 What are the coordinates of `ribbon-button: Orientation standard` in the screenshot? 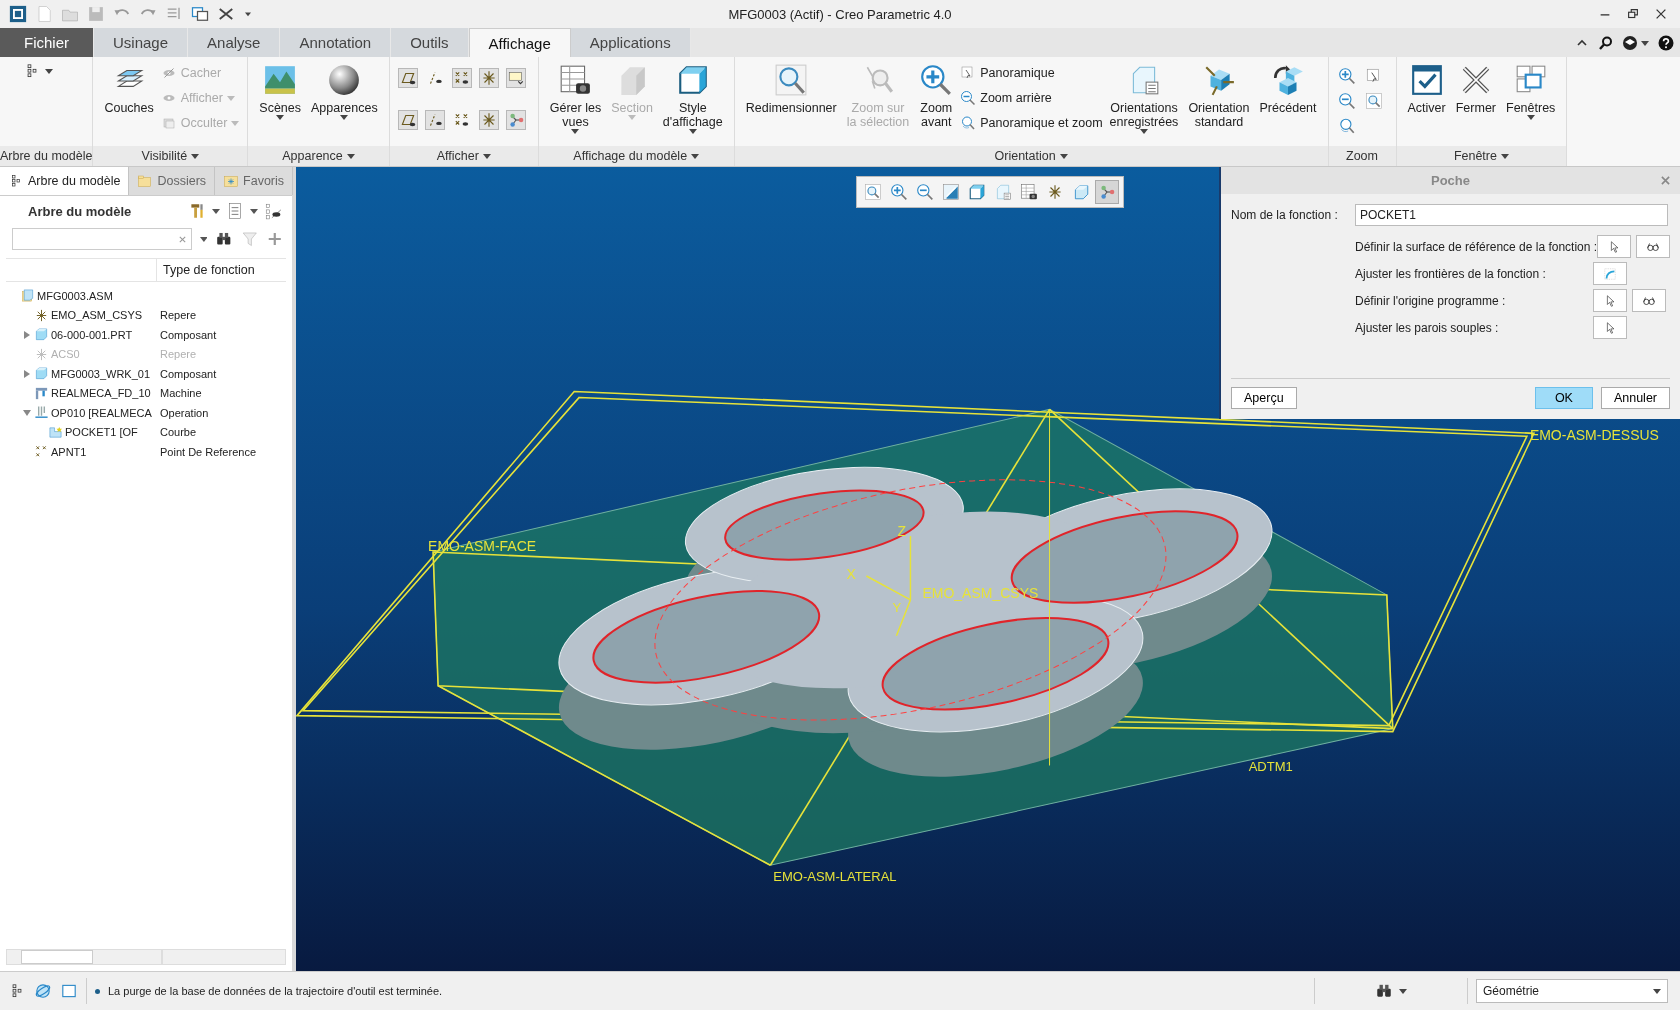 It's located at (1219, 100).